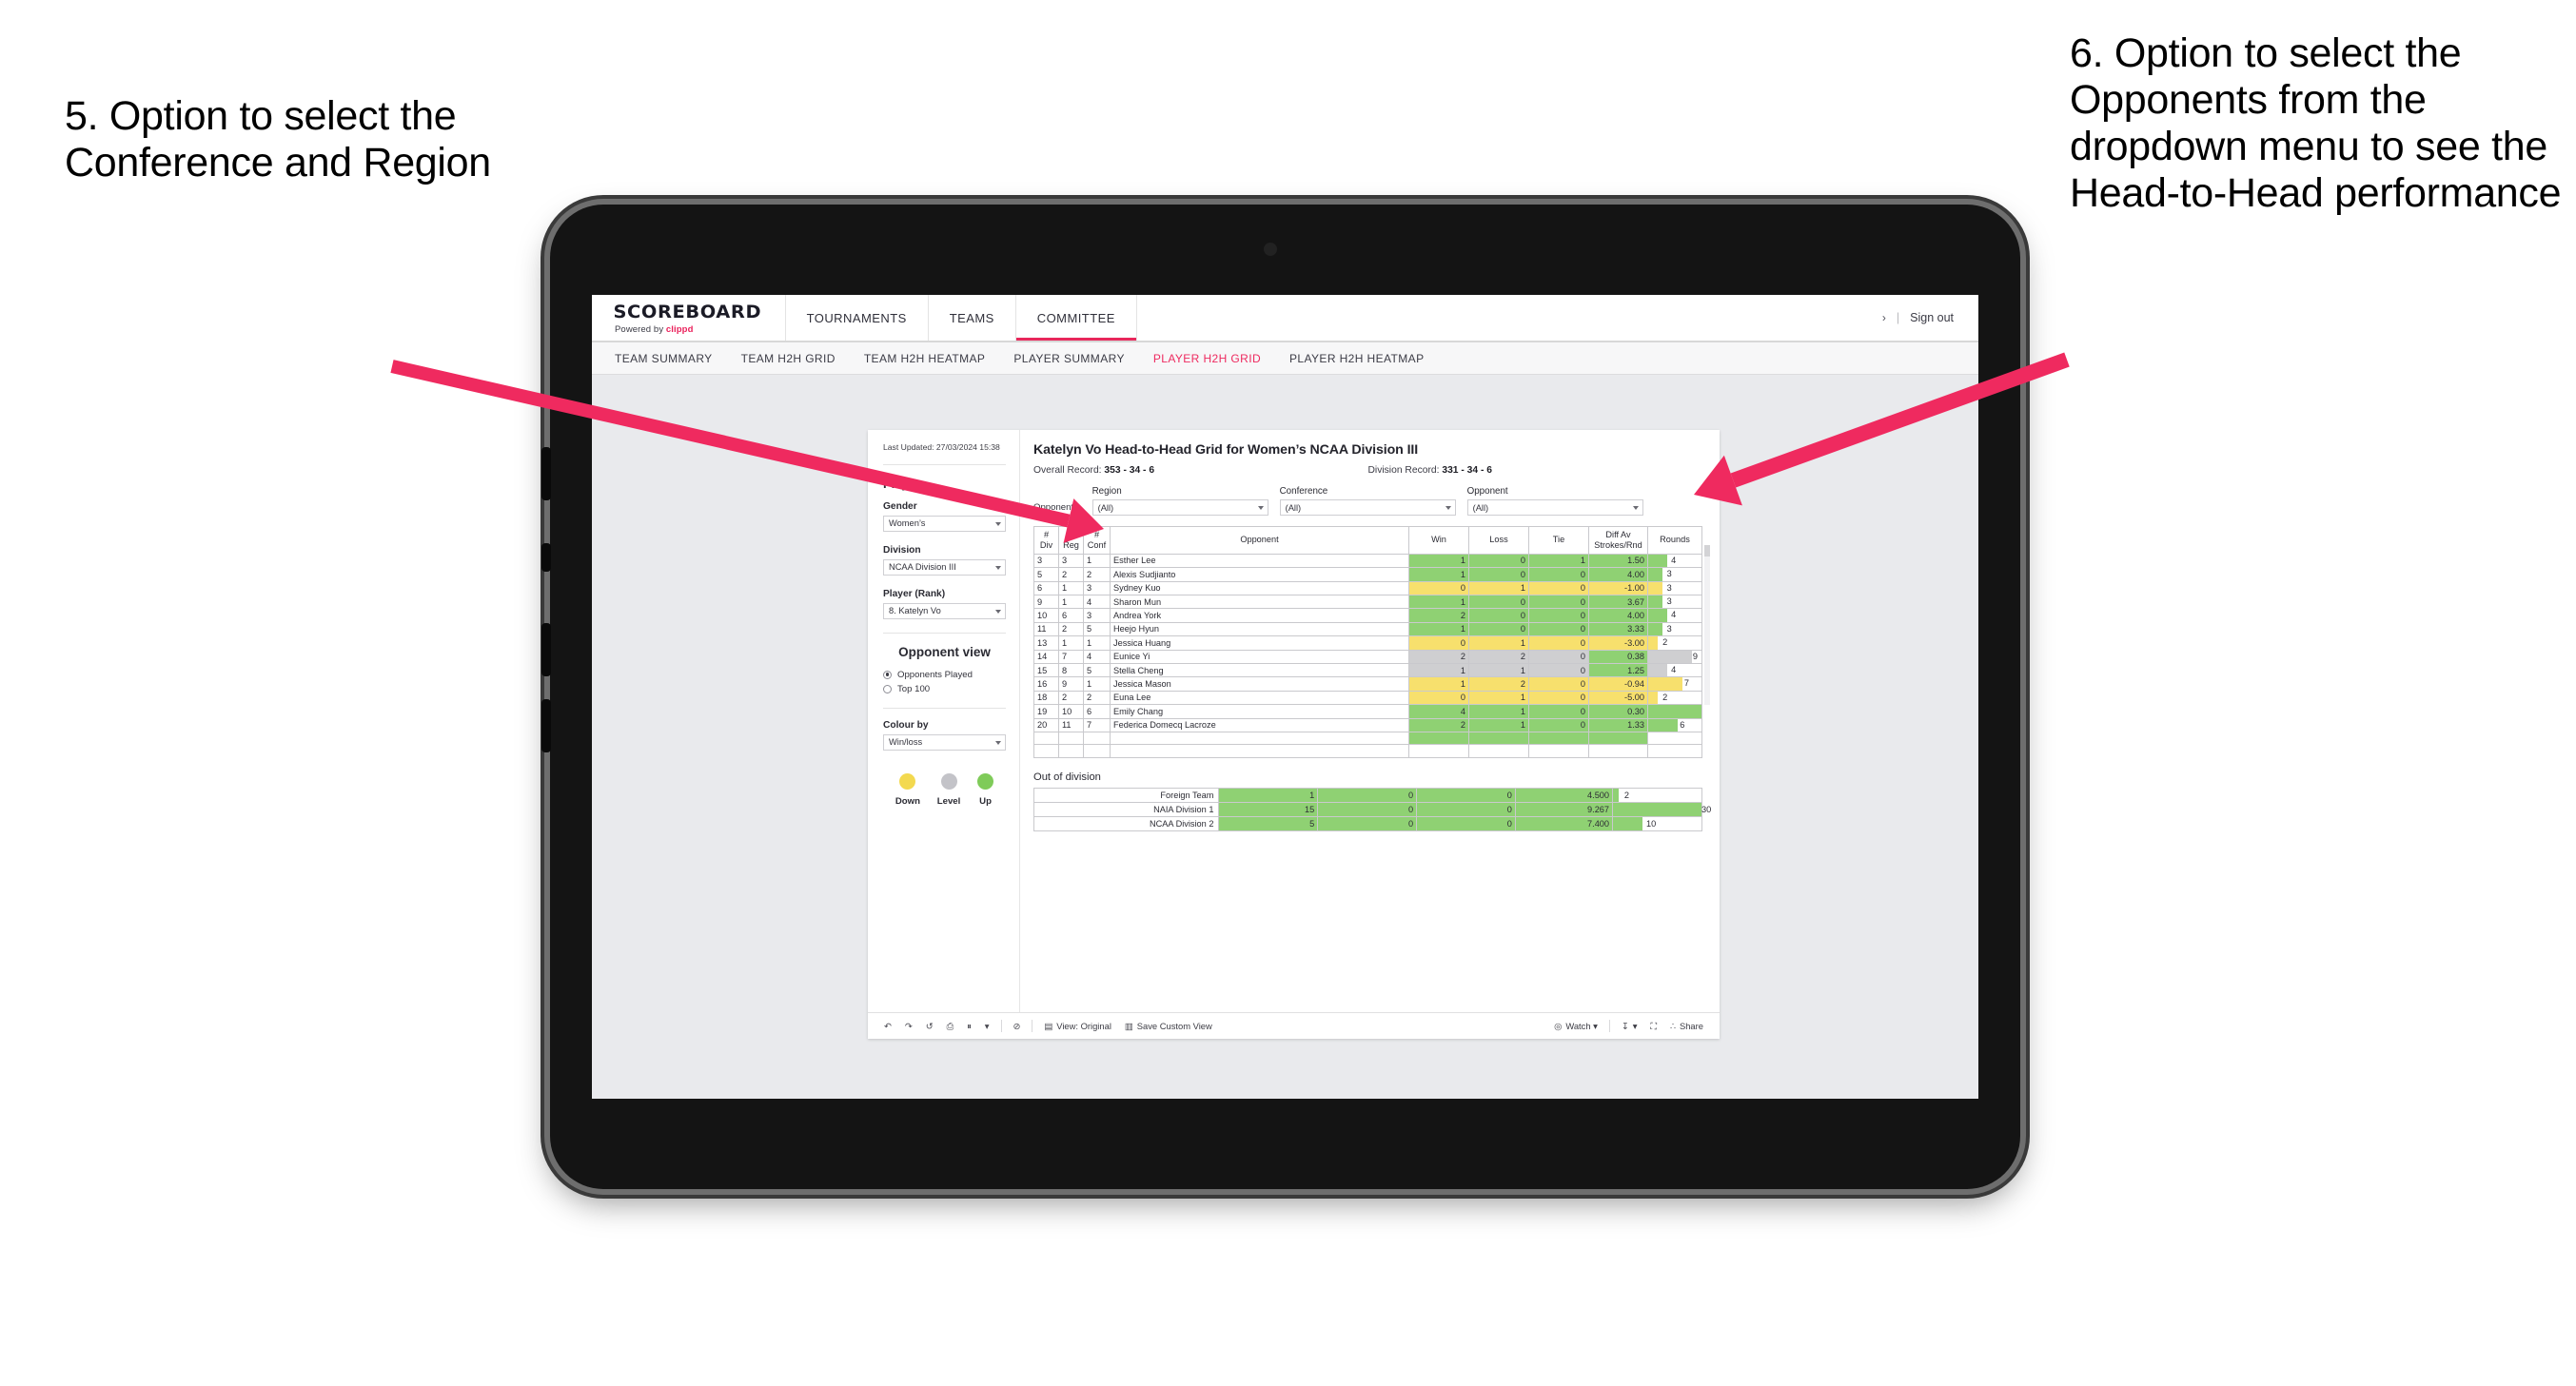 The image size is (2576, 1386). Describe the element at coordinates (985, 789) in the screenshot. I see `legend-item-up: Up` at that location.